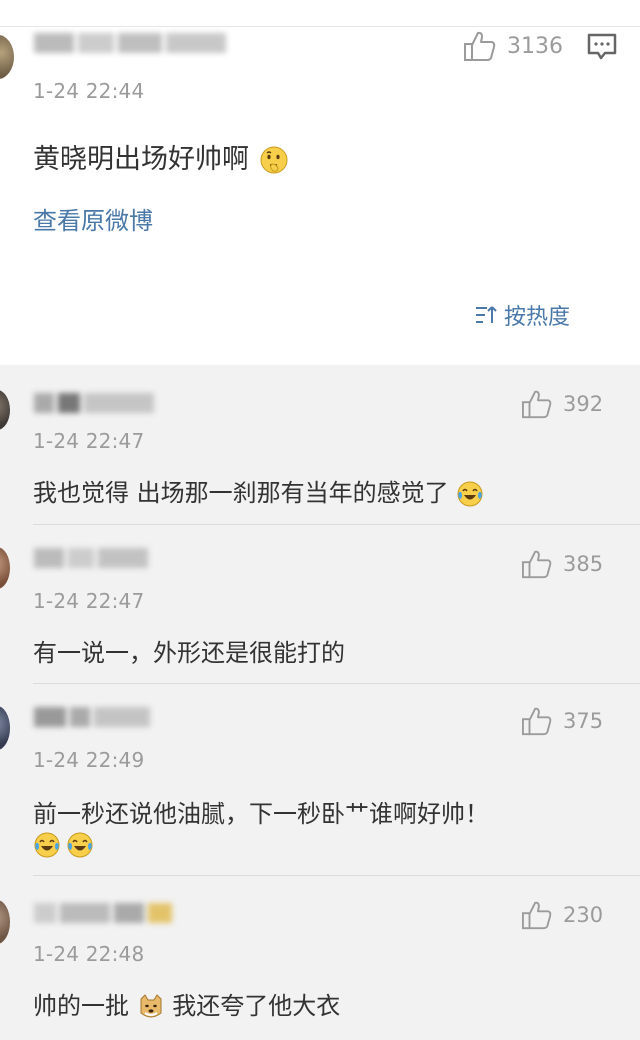  What do you see at coordinates (537, 317) in the screenshot?
I see `sort-label: 按热度` at bounding box center [537, 317].